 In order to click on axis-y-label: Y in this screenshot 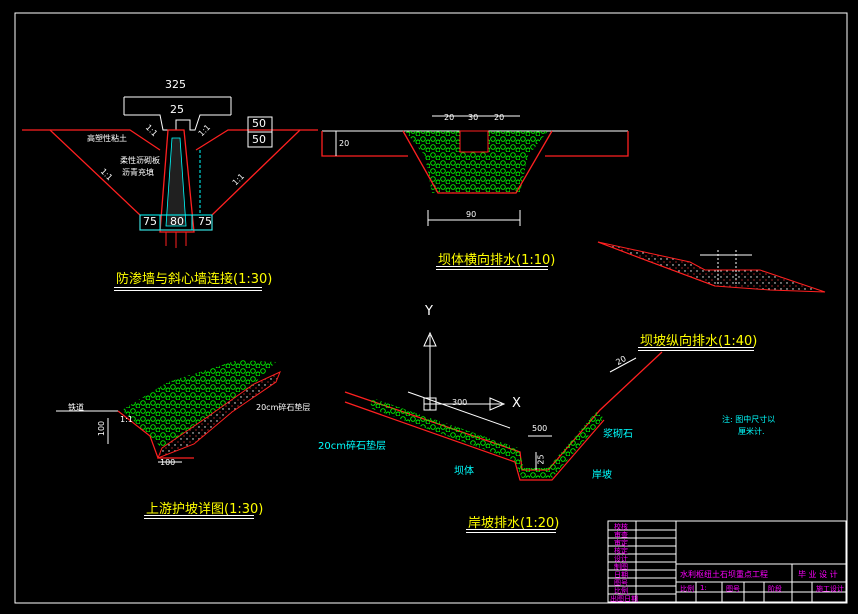, I will do `click(429, 311)`.